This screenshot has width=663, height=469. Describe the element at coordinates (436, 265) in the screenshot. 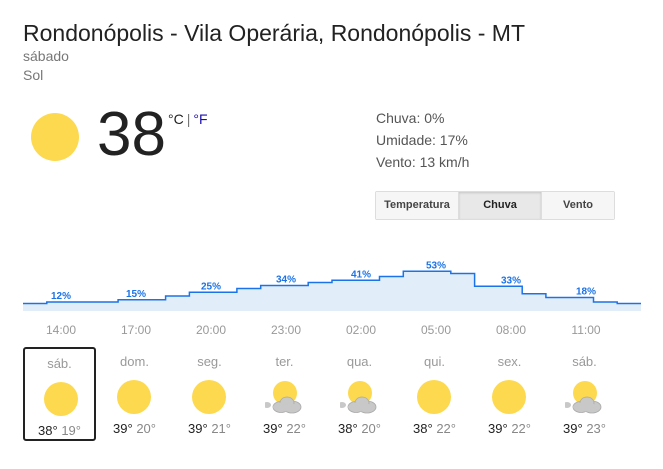

I see `precip-value-label: 53%` at that location.